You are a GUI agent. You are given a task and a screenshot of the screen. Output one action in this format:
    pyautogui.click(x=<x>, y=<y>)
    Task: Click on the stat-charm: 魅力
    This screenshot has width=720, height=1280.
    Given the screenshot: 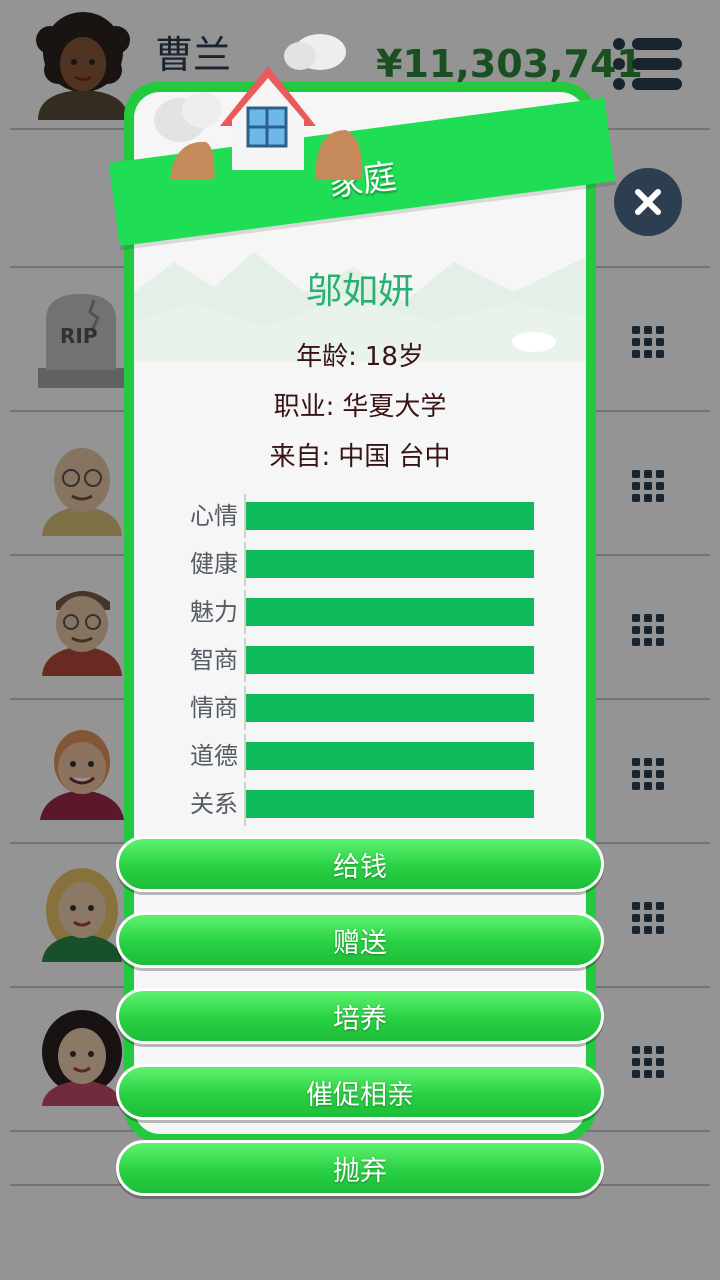 What is the action you would take?
    pyautogui.click(x=360, y=612)
    